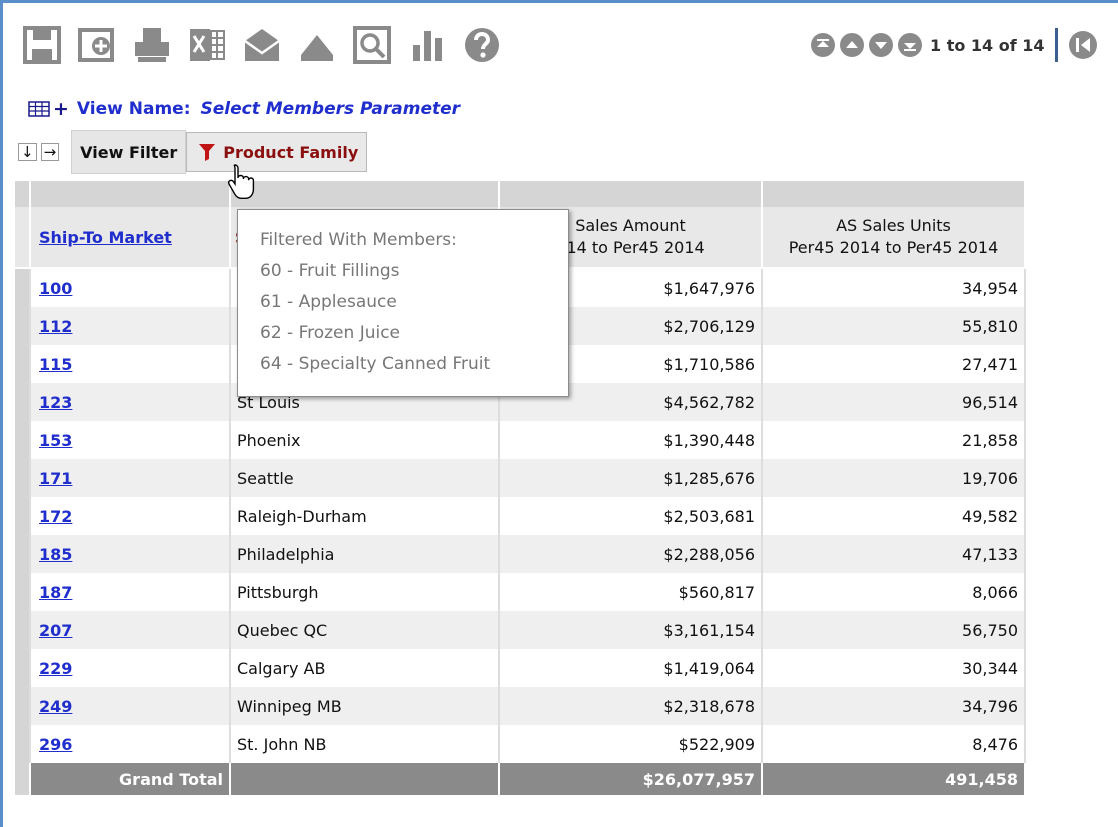 This screenshot has width=1118, height=827. What do you see at coordinates (330, 109) in the screenshot?
I see `view-name-value: Select Members Parameter` at bounding box center [330, 109].